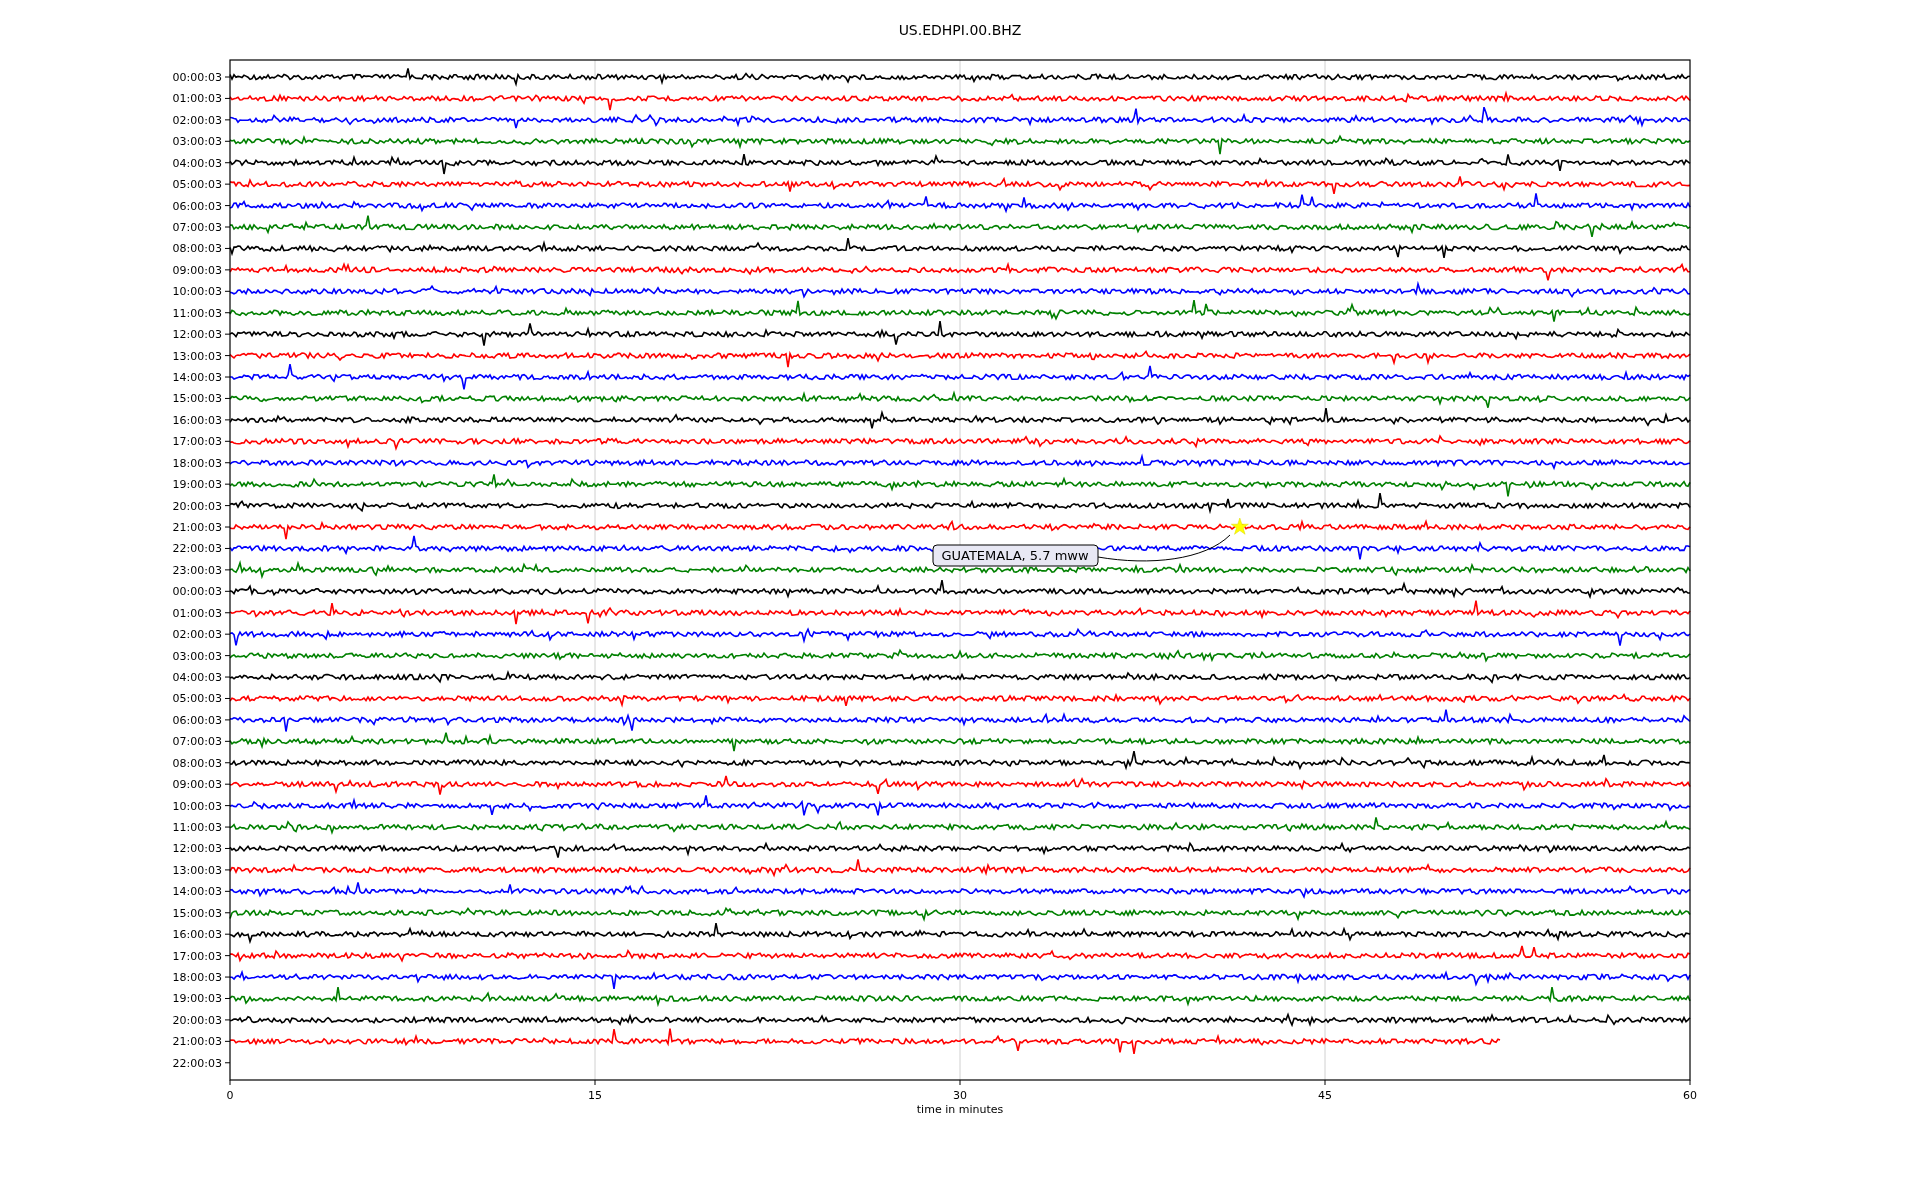  Describe the element at coordinates (1690, 1095) in the screenshot. I see `x-tick-label: 60` at that location.